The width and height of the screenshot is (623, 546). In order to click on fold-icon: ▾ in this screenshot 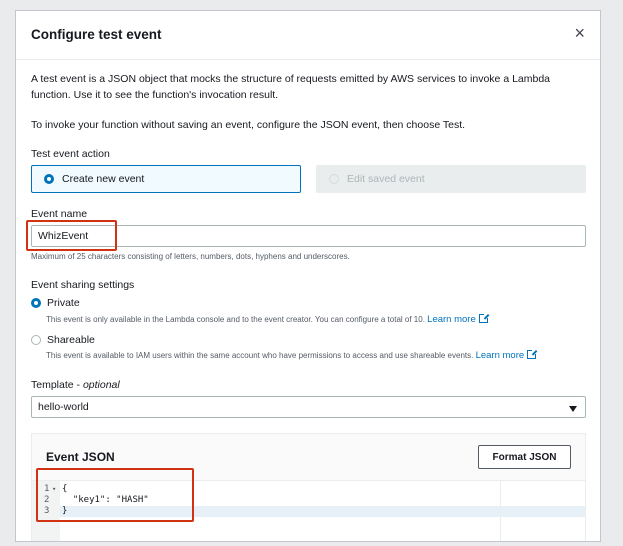, I will do `click(54, 489)`.